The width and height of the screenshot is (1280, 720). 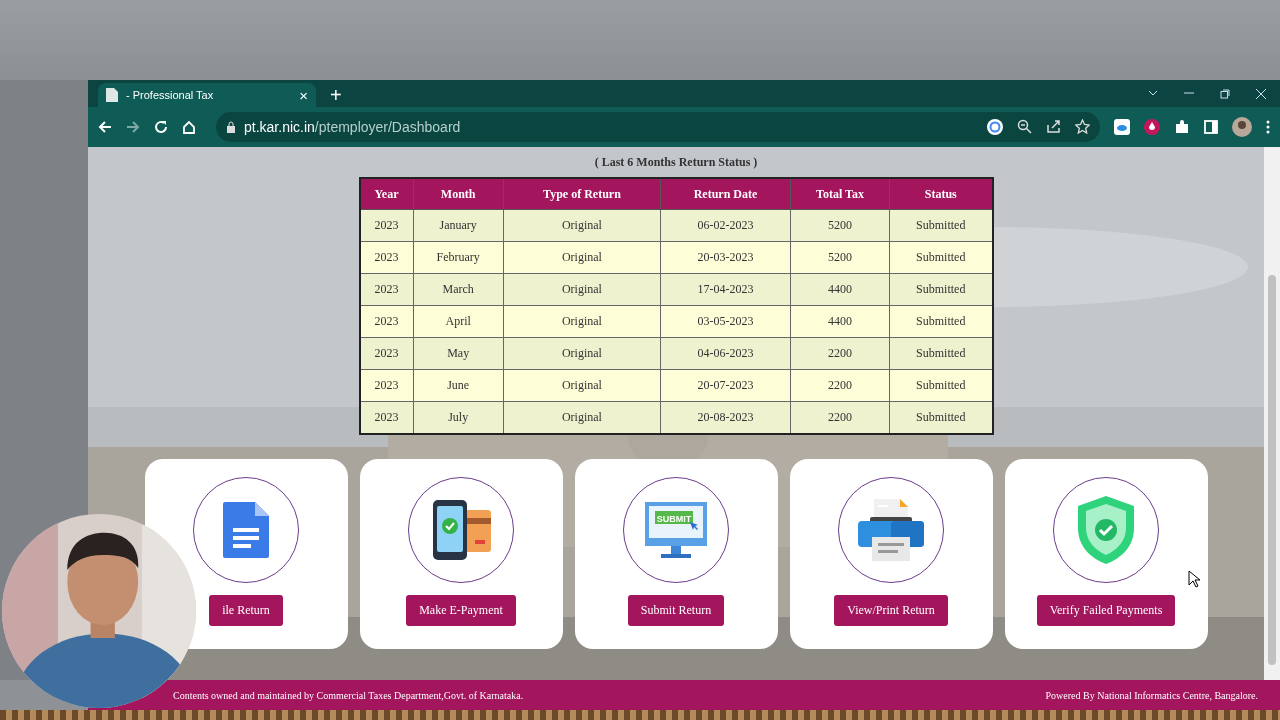 What do you see at coordinates (207, 95) in the screenshot?
I see `browser-tab: - Professional Tax ×` at bounding box center [207, 95].